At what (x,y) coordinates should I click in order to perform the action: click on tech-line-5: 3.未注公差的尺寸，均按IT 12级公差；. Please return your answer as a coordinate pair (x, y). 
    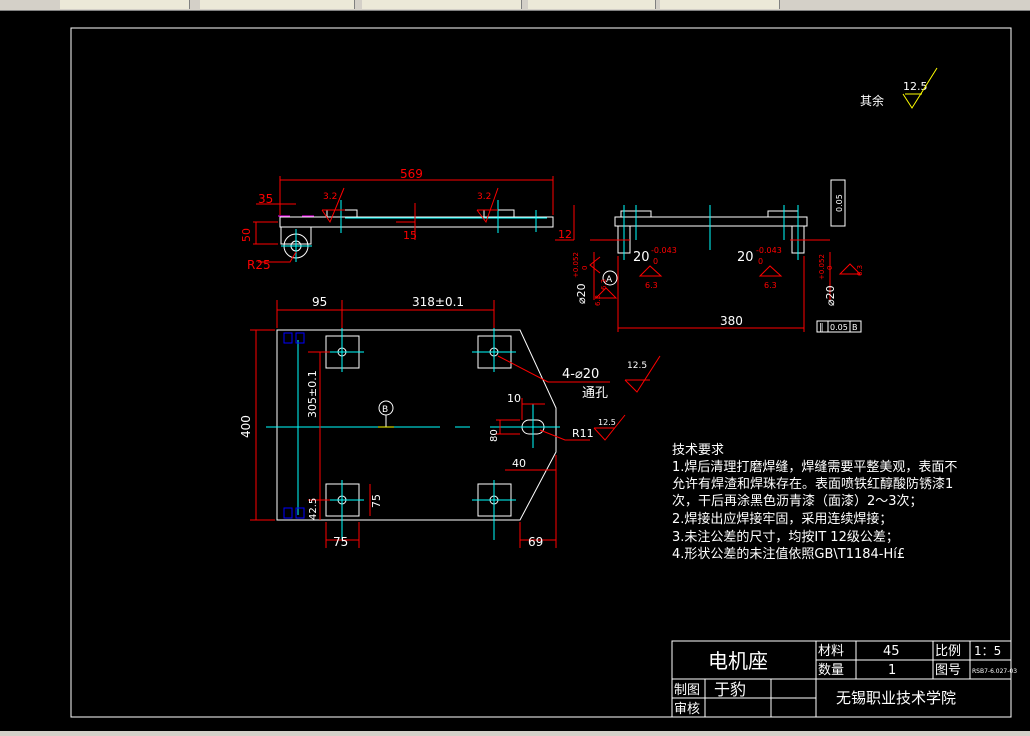
    Looking at the image, I should click on (785, 537).